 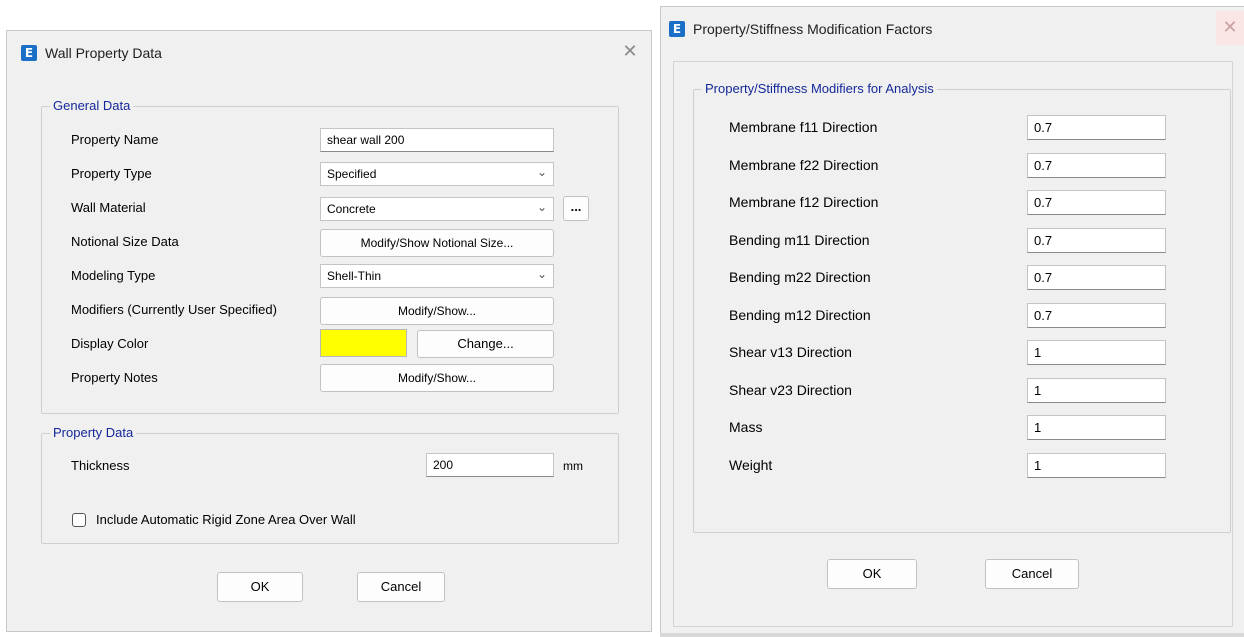 I want to click on general-data-title: General Data, so click(x=92, y=105).